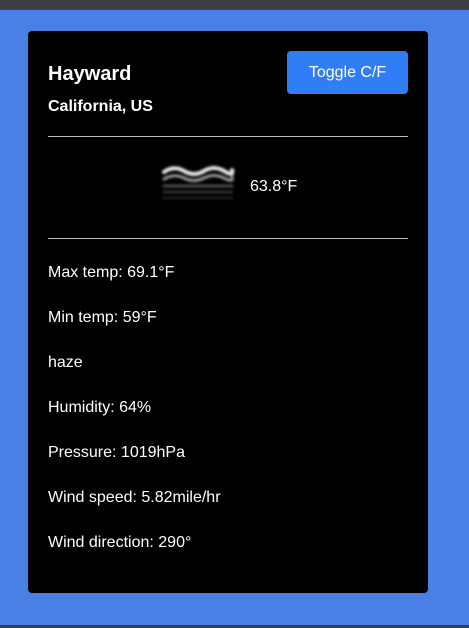 This screenshot has width=469, height=628. What do you see at coordinates (111, 272) in the screenshot?
I see `max-temp: Max temp: 69.1°F` at bounding box center [111, 272].